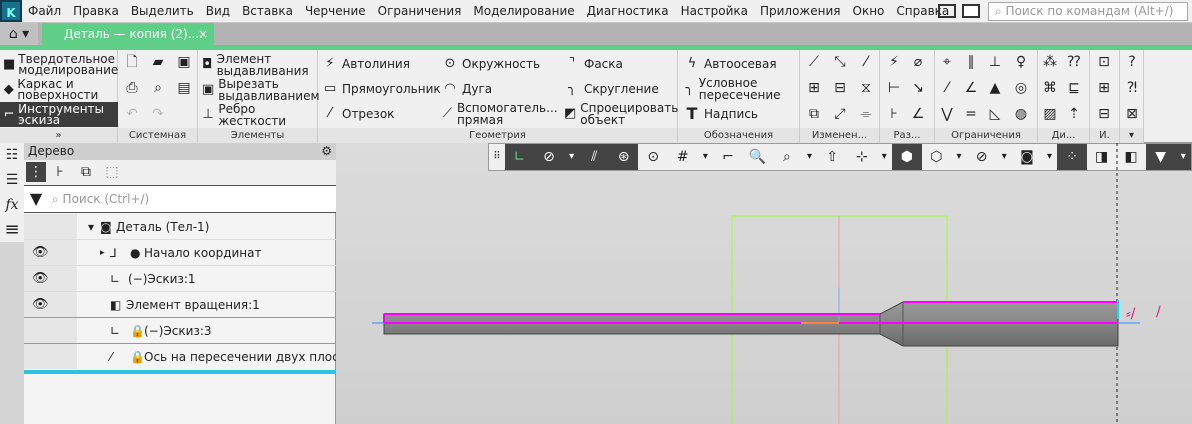 The image size is (1192, 424). Describe the element at coordinates (1104, 88) in the screenshot. I see `macro-icon: ⊞` at that location.